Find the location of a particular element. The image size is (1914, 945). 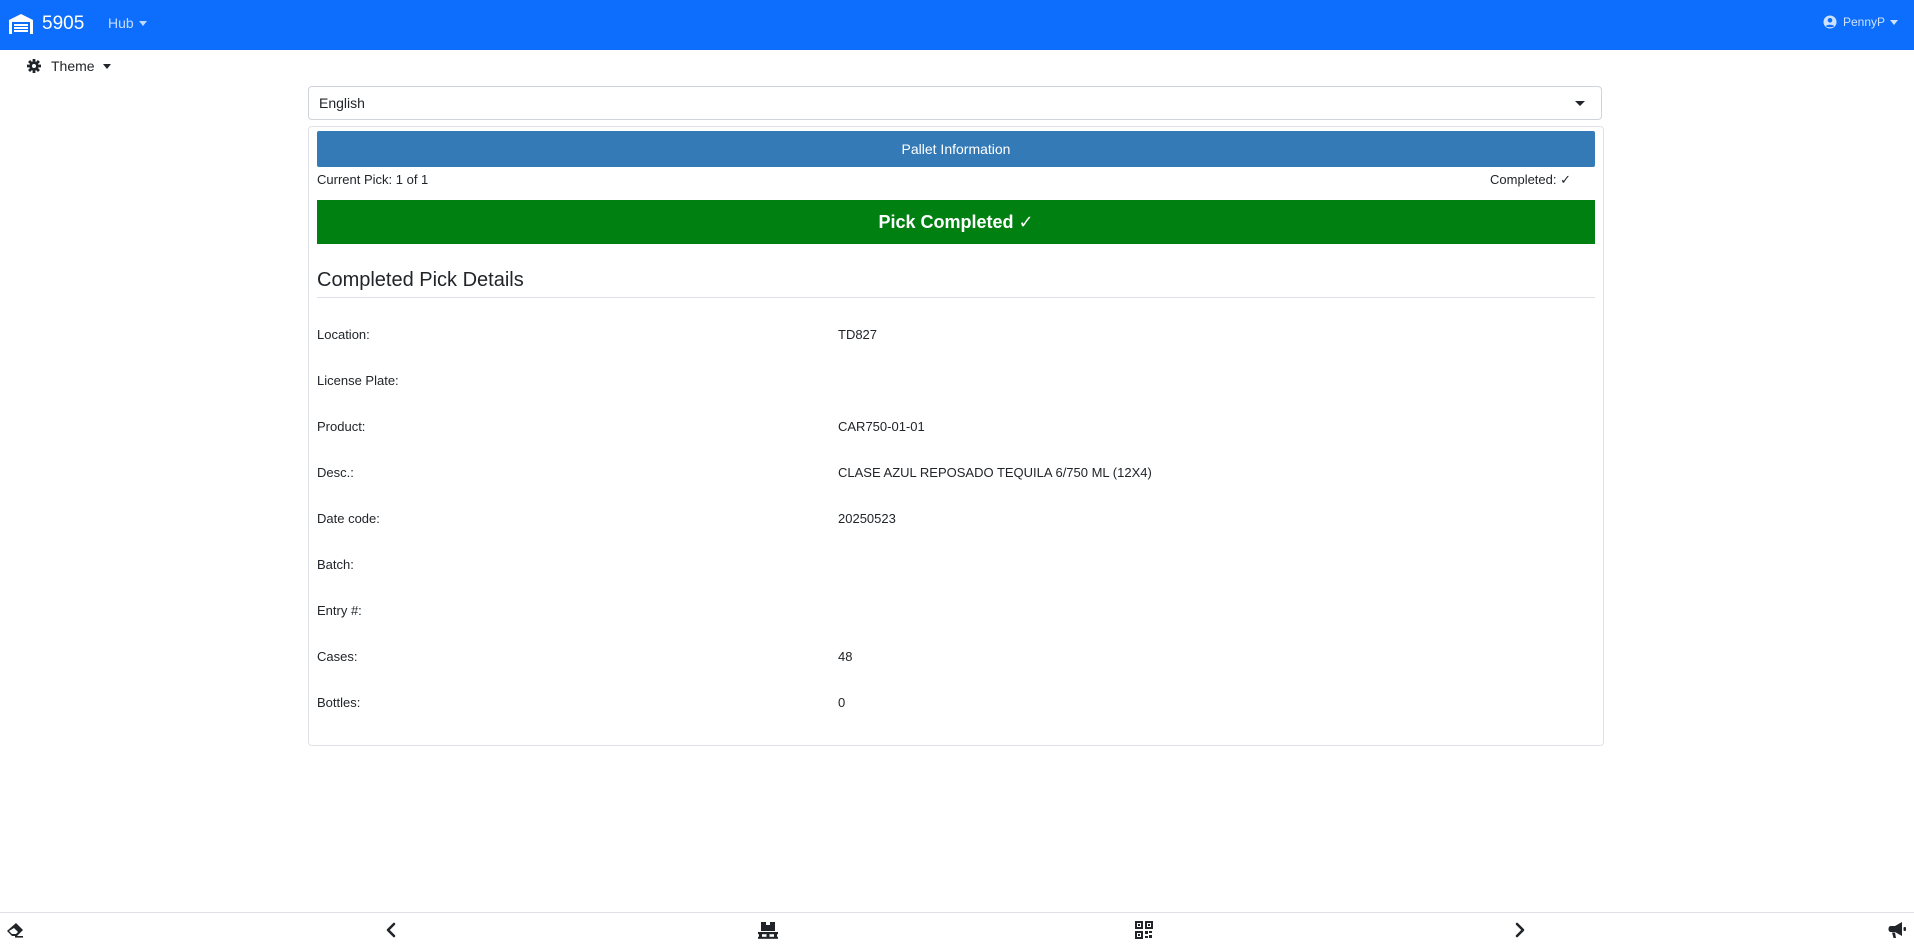

previous-button is located at coordinates (391, 930).